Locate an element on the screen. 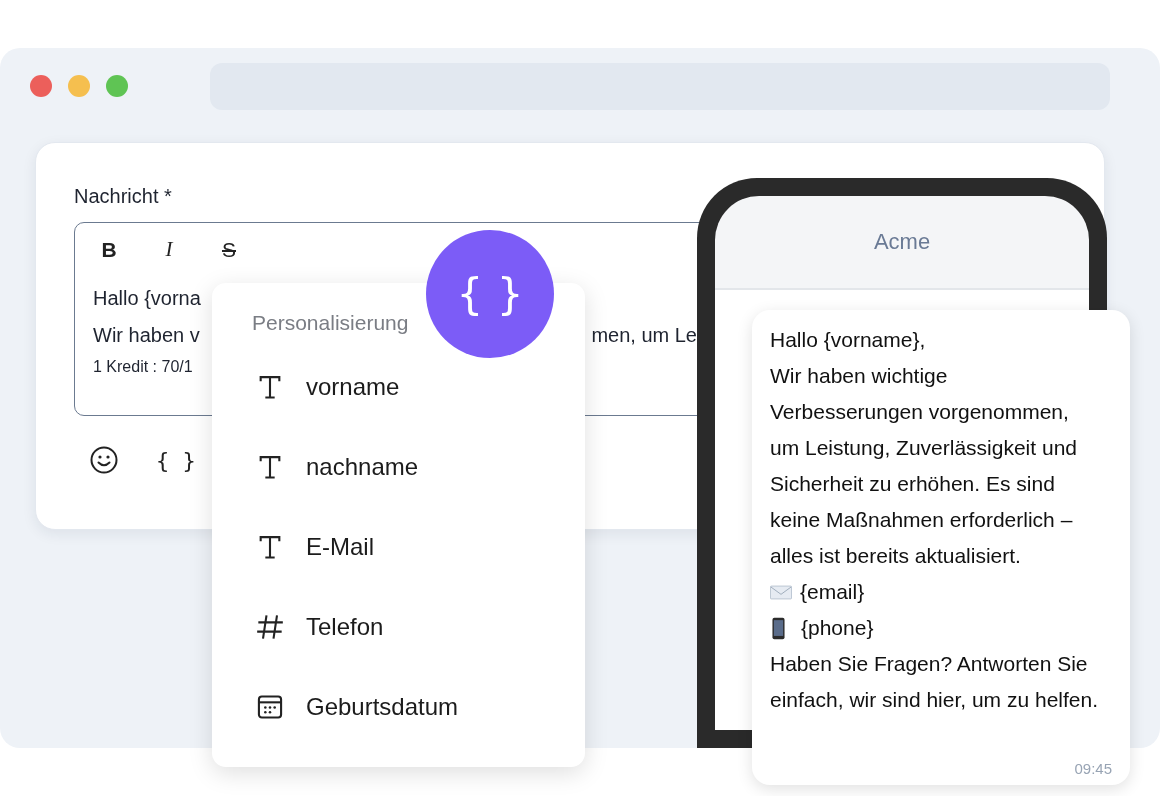 This screenshot has width=1160, height=796. credit-counter: 1 Kredit : 70/1 is located at coordinates (143, 367).